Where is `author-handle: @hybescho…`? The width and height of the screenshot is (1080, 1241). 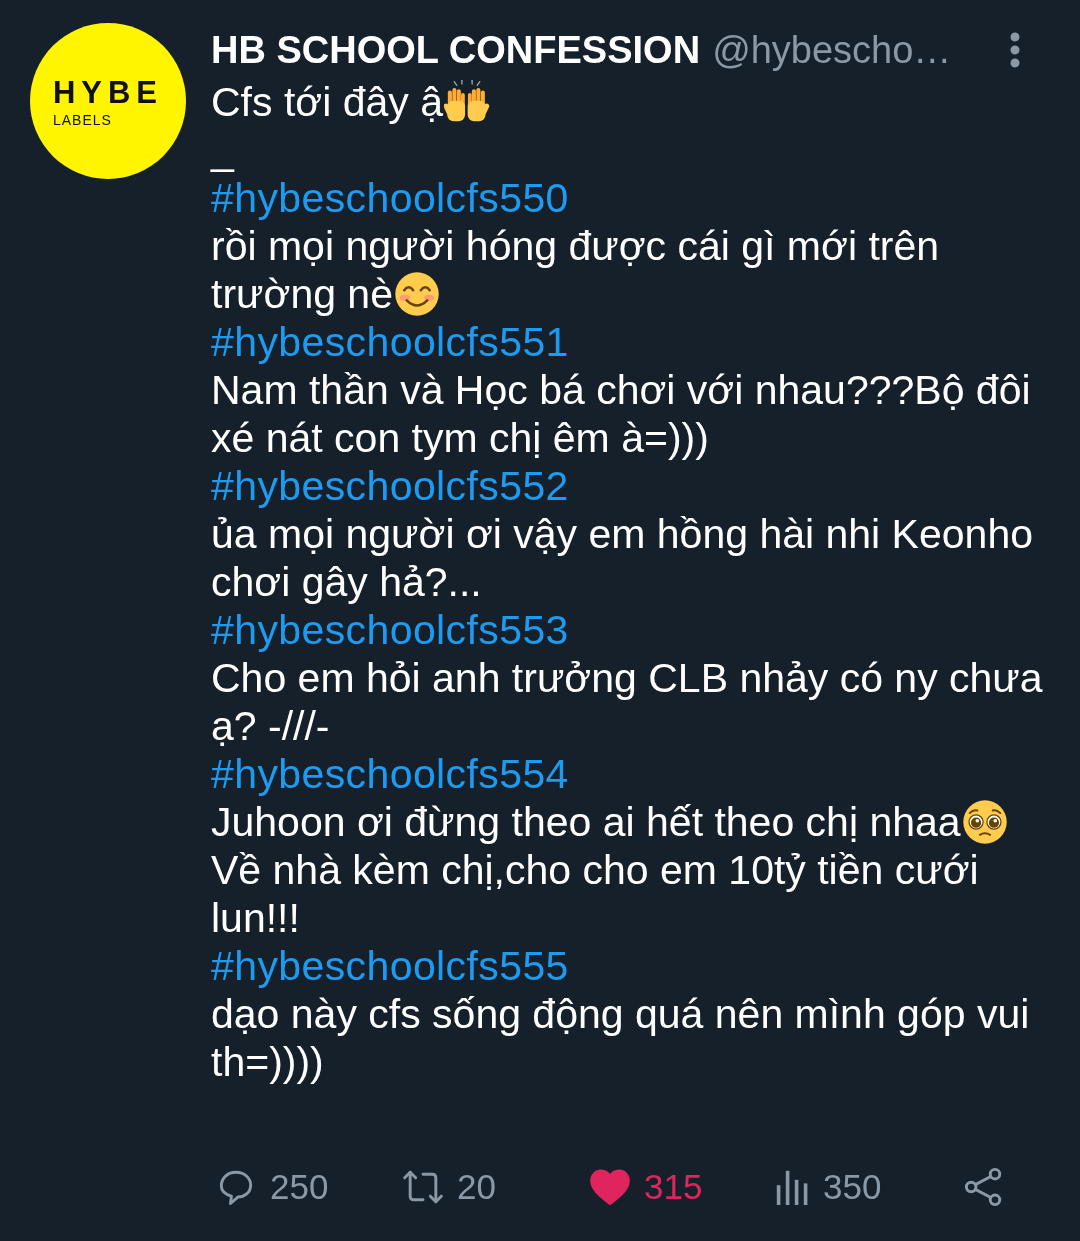
author-handle: @hybescho… is located at coordinates (832, 50).